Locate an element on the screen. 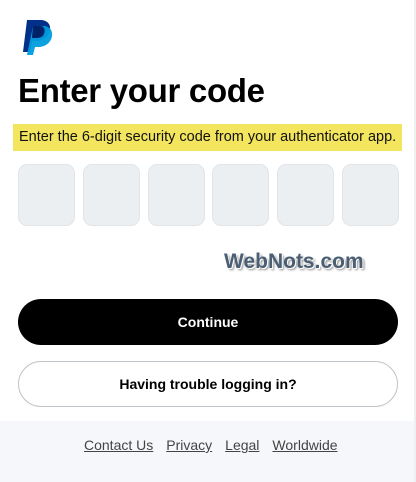 This screenshot has height=482, width=416. footer-link-worldwide: Worldwide is located at coordinates (304, 445).